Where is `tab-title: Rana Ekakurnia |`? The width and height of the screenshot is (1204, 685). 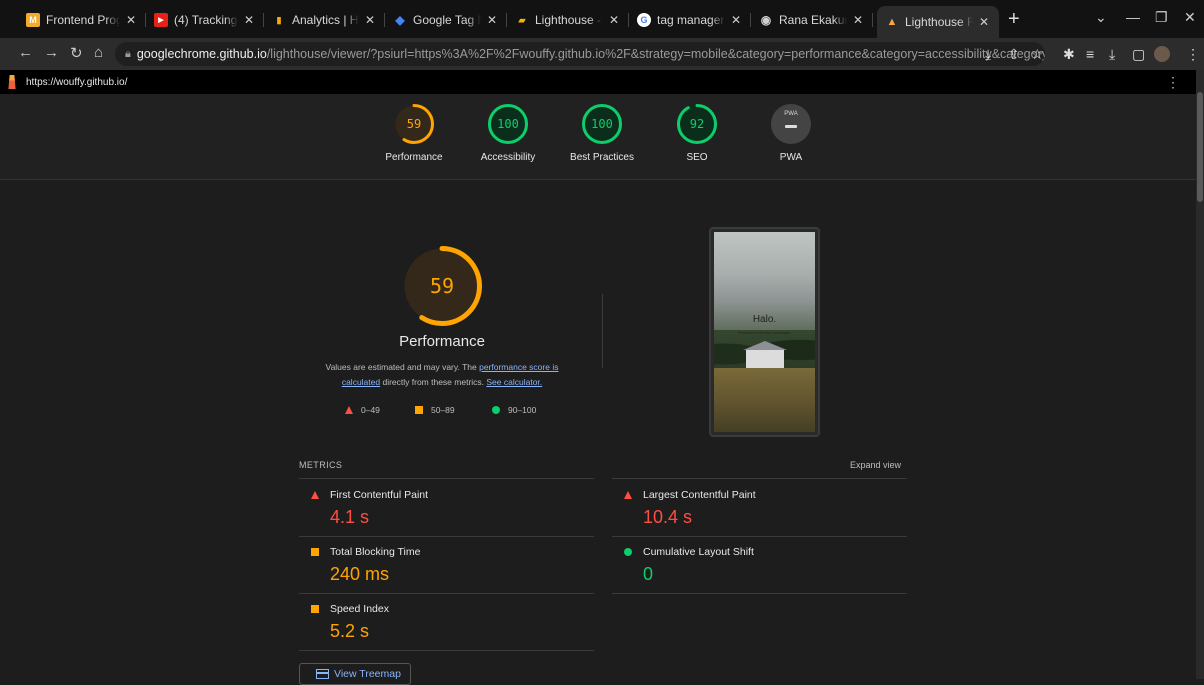 tab-title: Rana Ekakurnia | is located at coordinates (813, 20).